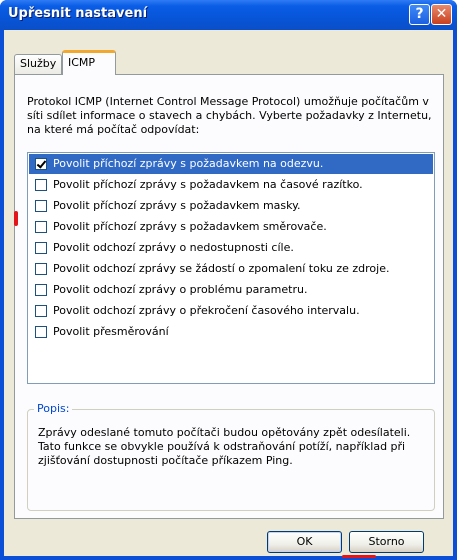  I want to click on tab-sluzby: Služby, so click(38, 64).